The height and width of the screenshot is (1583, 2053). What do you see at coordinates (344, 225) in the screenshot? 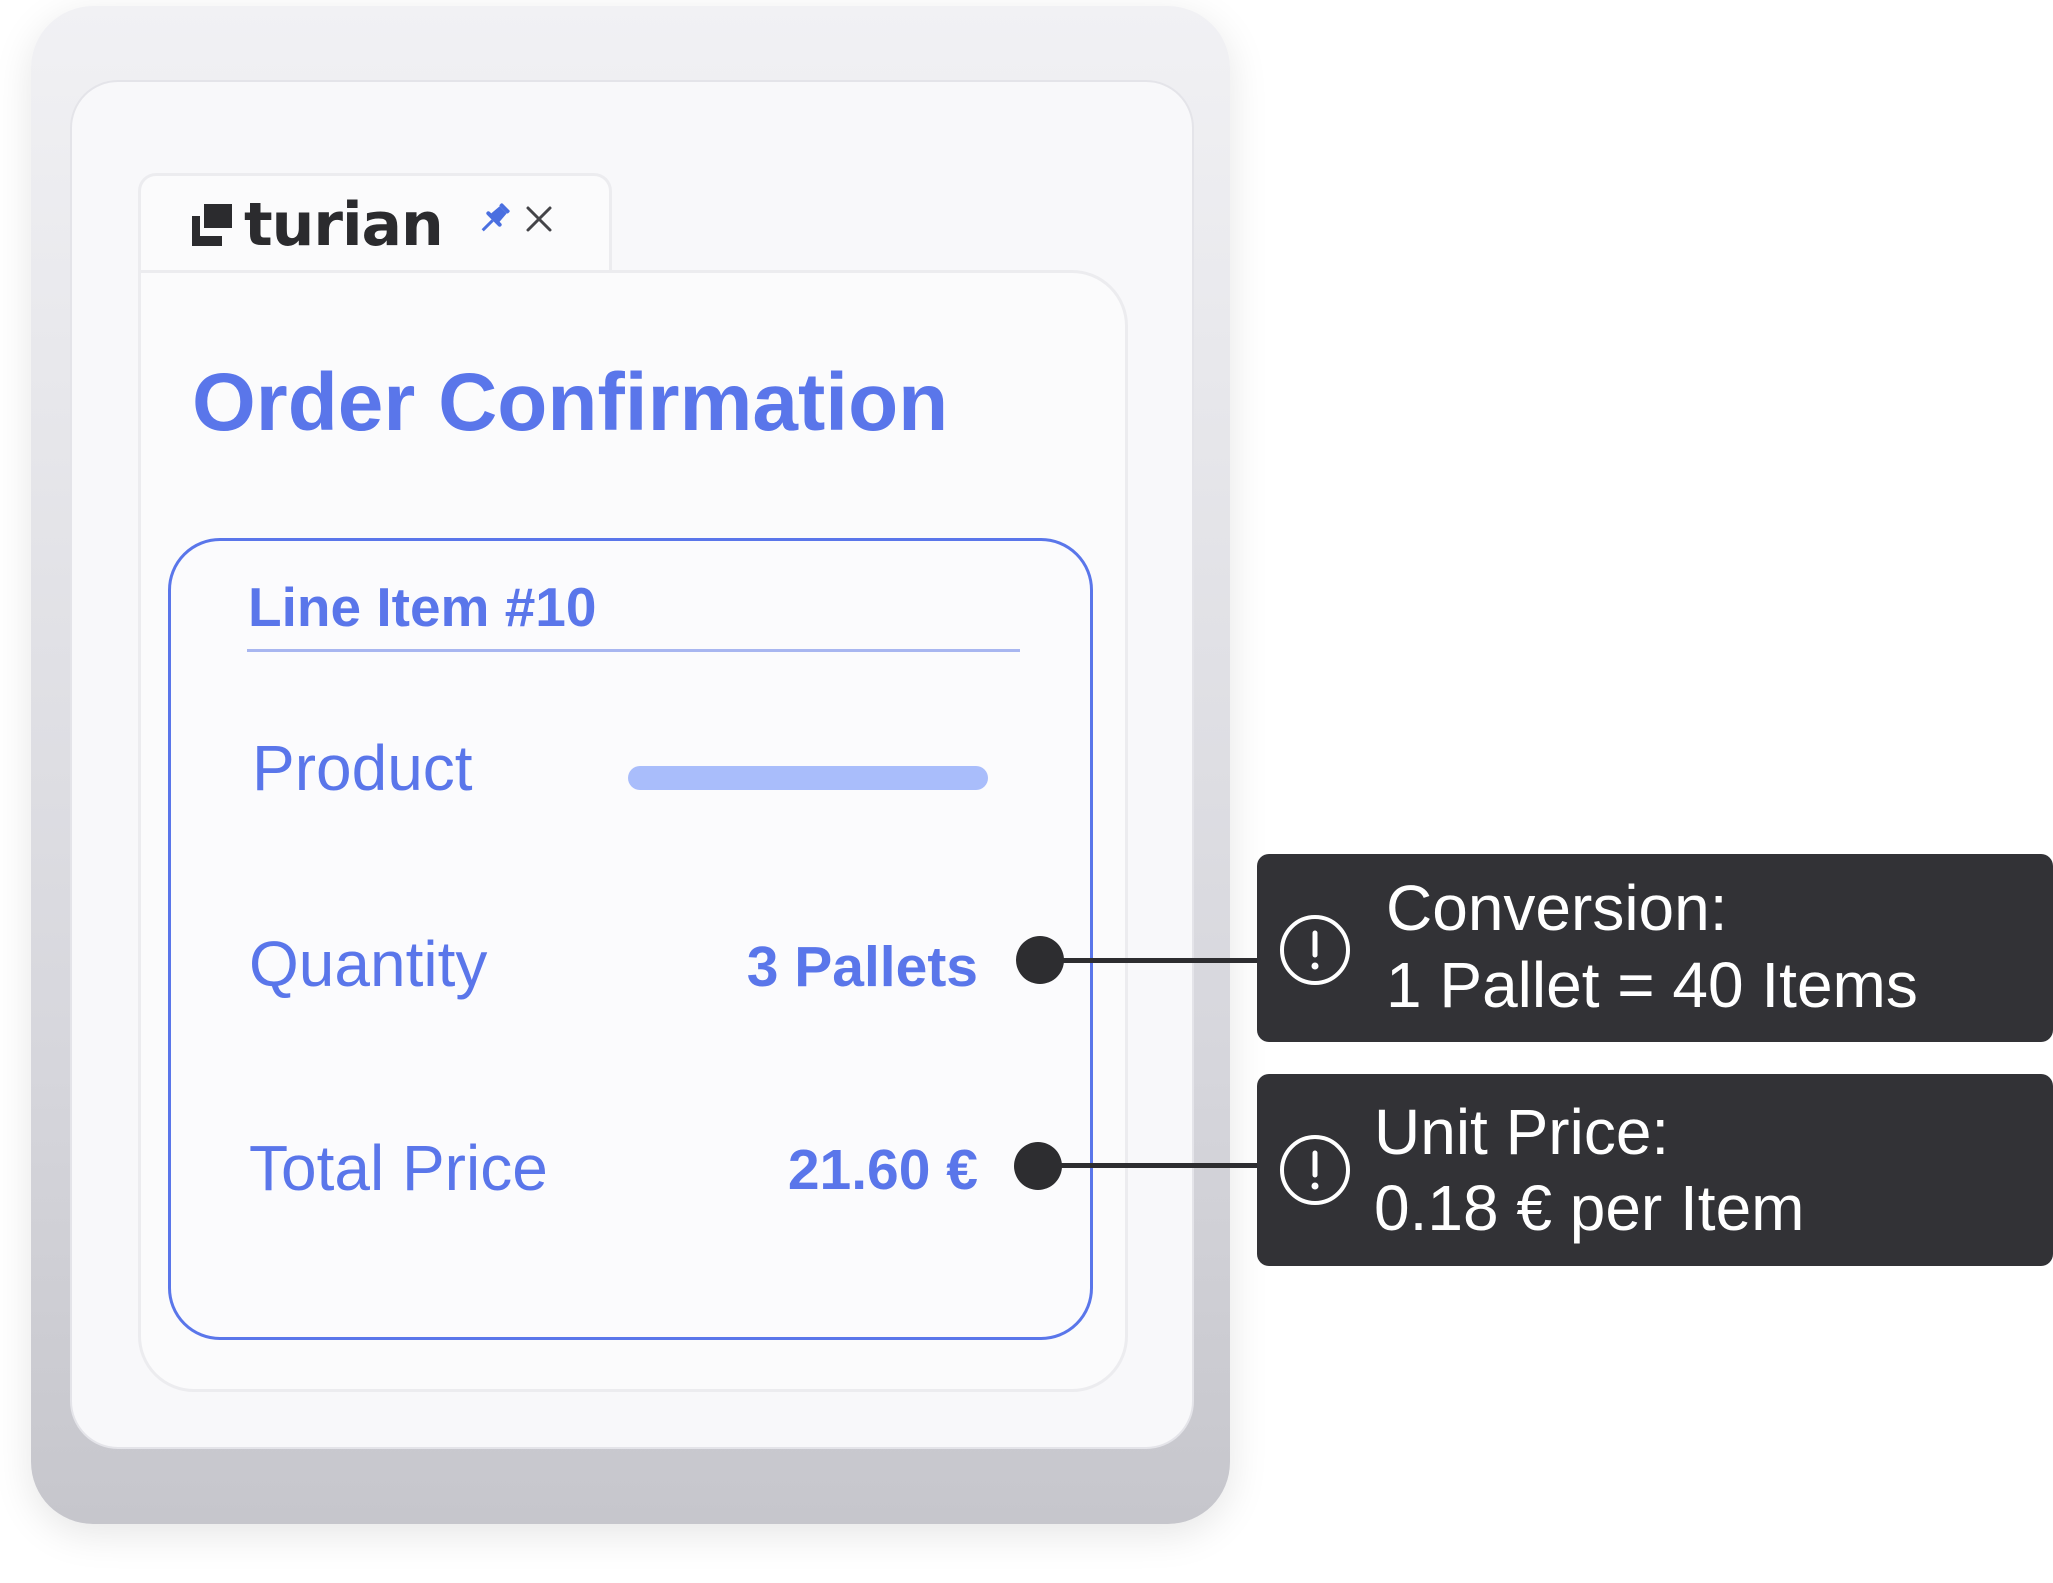
I see `brand-name: turian` at bounding box center [344, 225].